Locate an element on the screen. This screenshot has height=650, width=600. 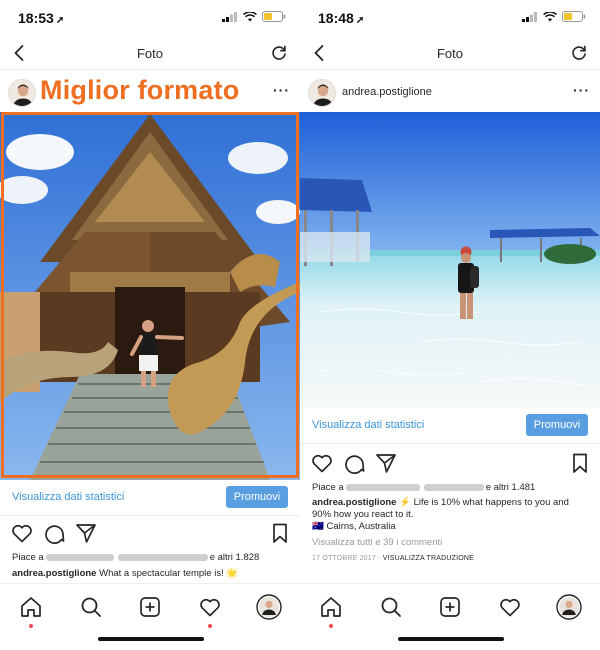
view-comments-link: Visualizza tutti e 39 i commenti is located at coordinates (377, 543).